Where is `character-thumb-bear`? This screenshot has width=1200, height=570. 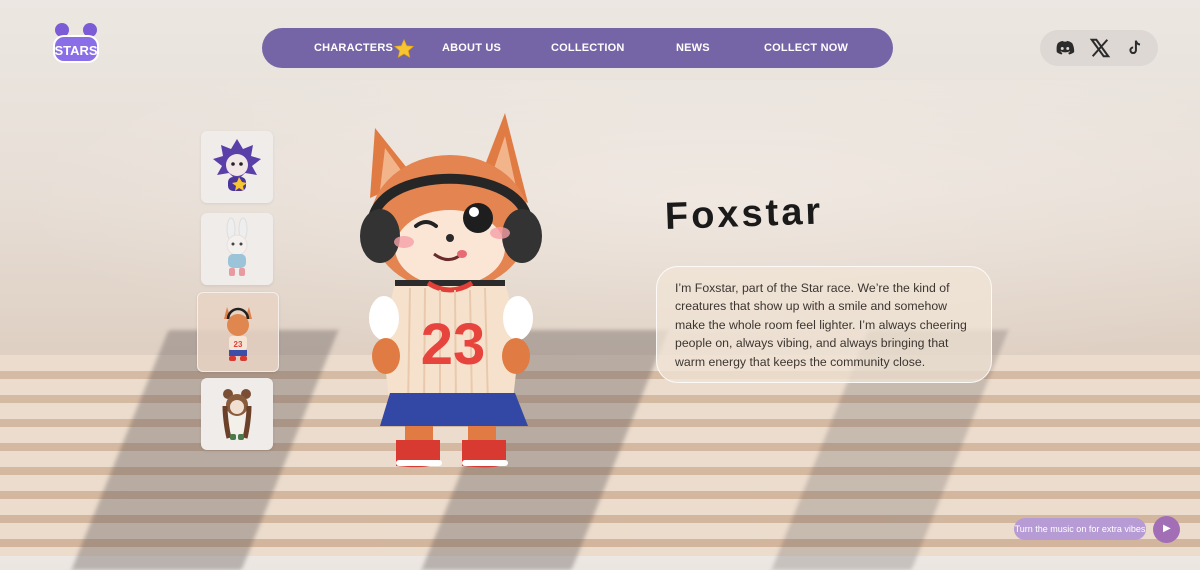 character-thumb-bear is located at coordinates (237, 414).